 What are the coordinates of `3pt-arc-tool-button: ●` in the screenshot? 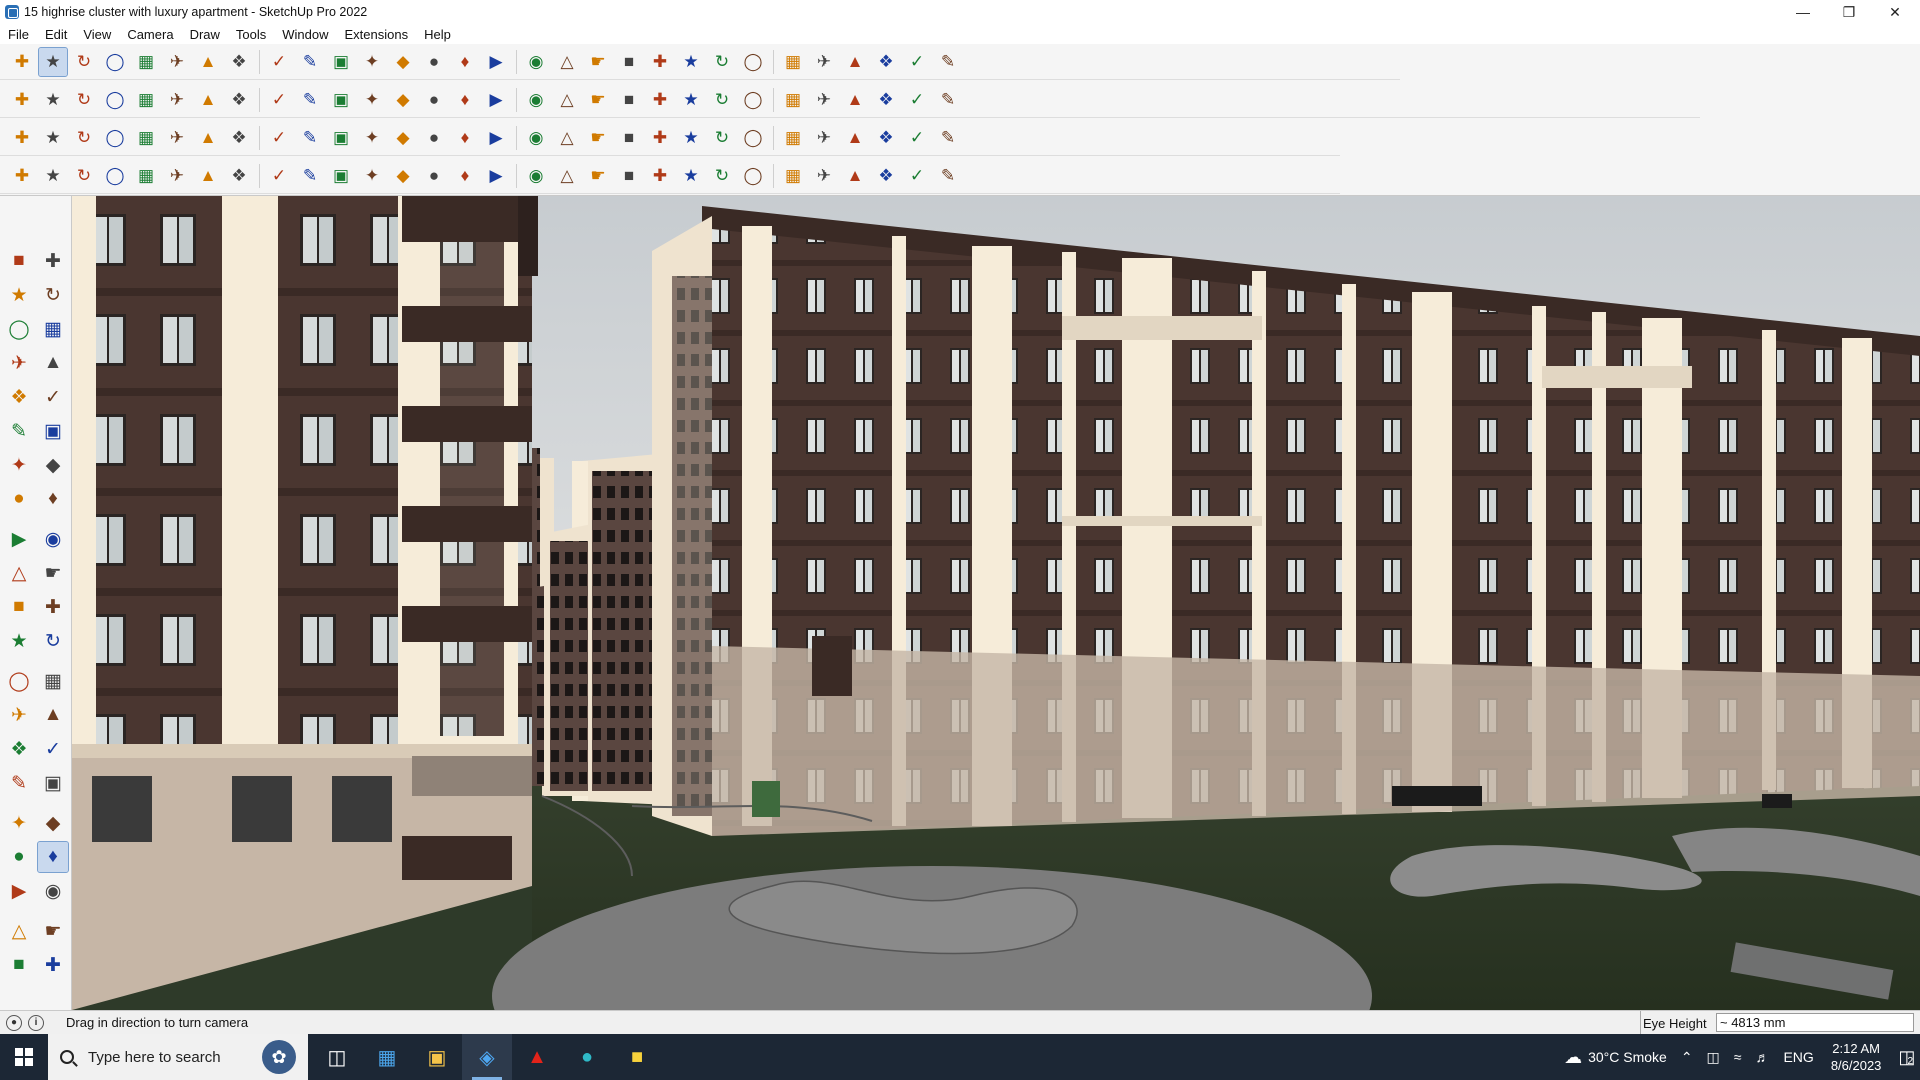 It's located at (19, 499).